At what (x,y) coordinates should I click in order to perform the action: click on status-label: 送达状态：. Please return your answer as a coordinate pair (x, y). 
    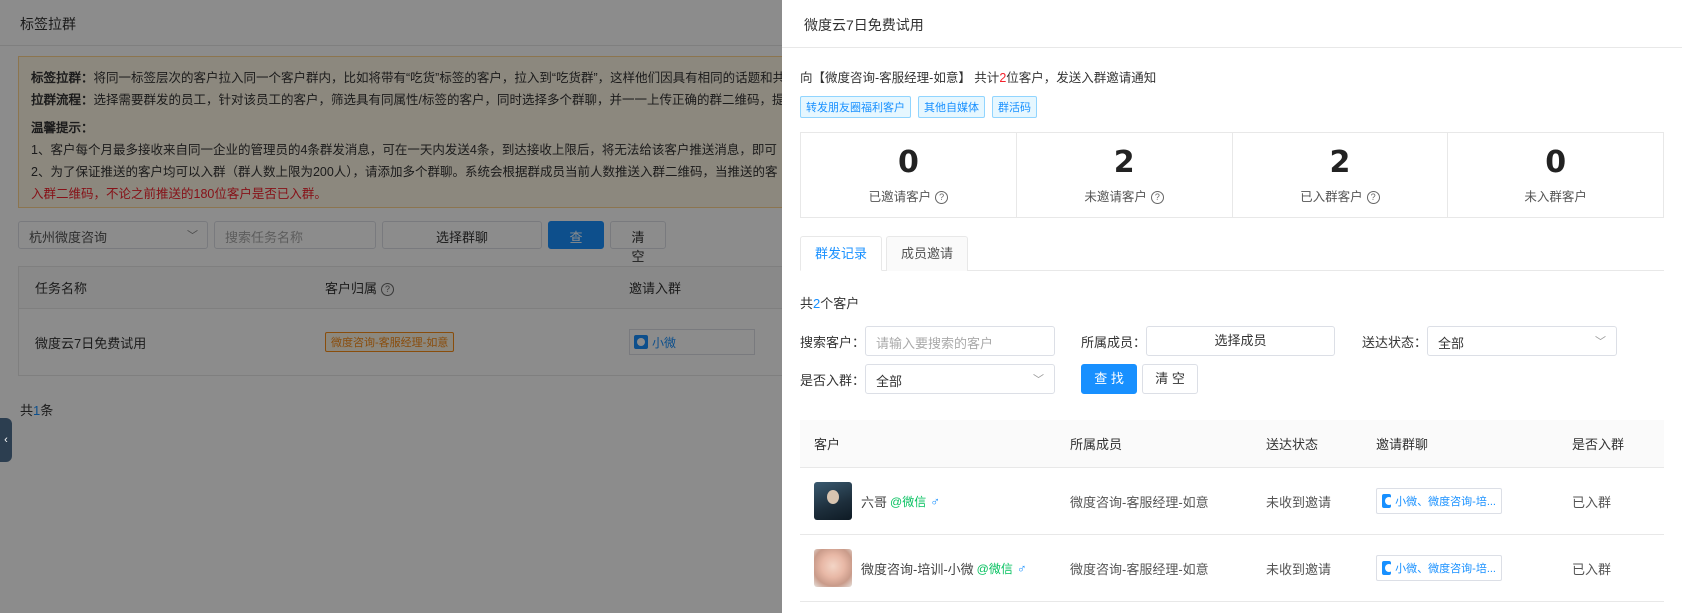
    Looking at the image, I should click on (1395, 342).